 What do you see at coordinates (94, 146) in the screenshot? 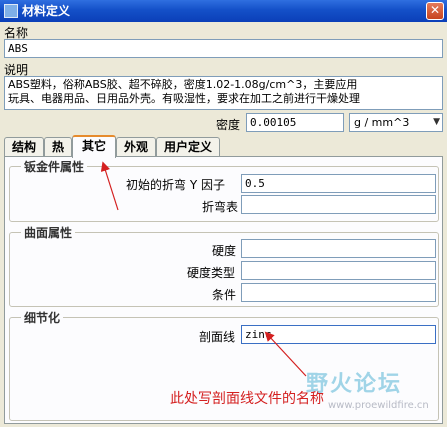
I see `tab-miscellaneous: 其它` at bounding box center [94, 146].